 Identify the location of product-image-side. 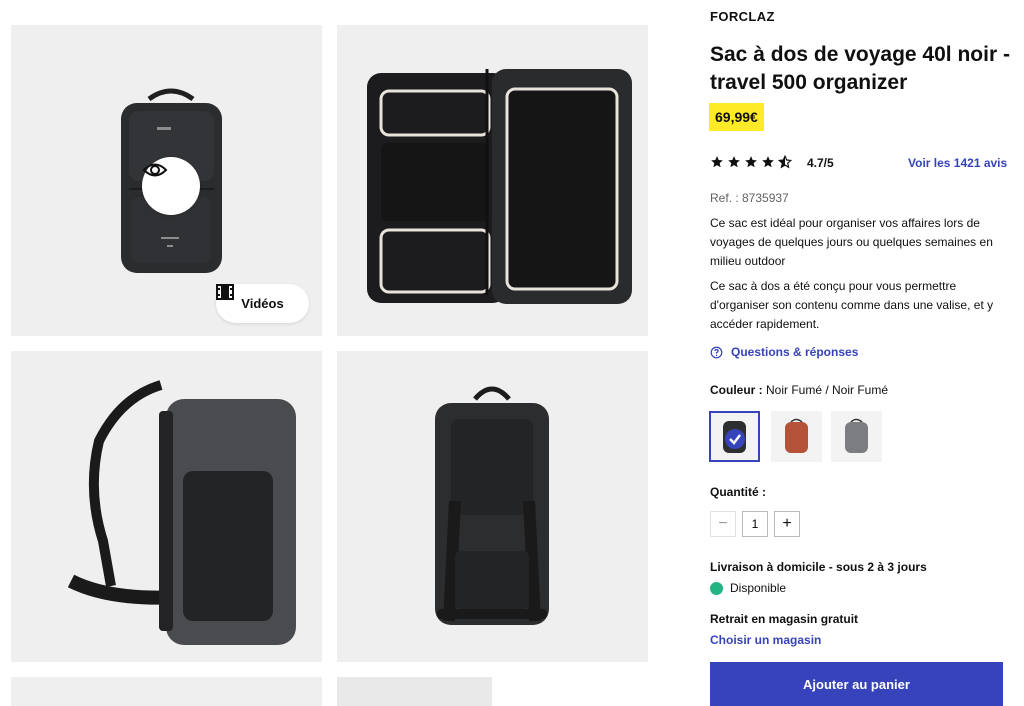
(166, 506).